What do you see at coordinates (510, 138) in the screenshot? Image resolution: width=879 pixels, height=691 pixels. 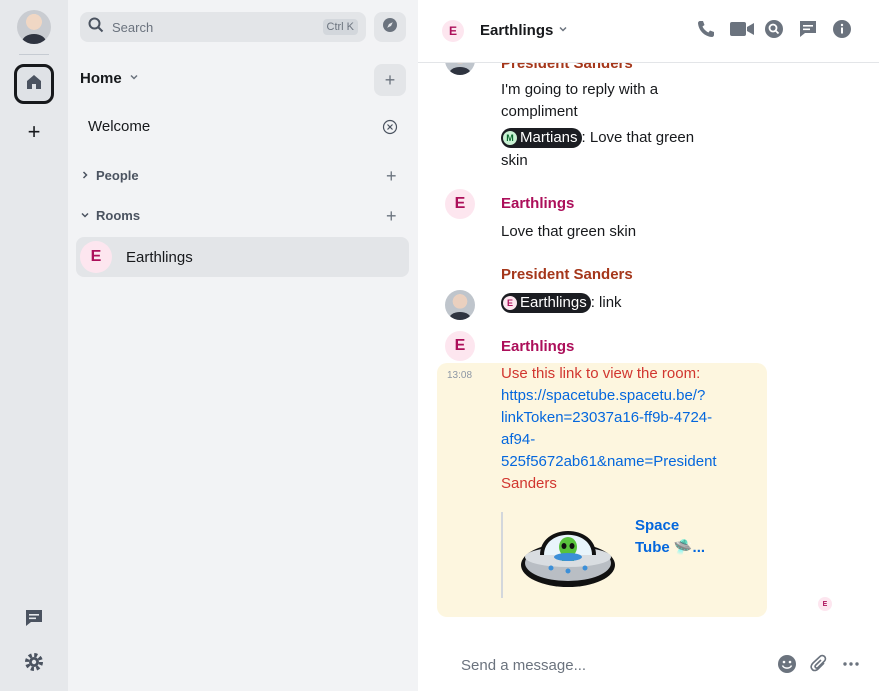 I see `pill-avatar: M` at bounding box center [510, 138].